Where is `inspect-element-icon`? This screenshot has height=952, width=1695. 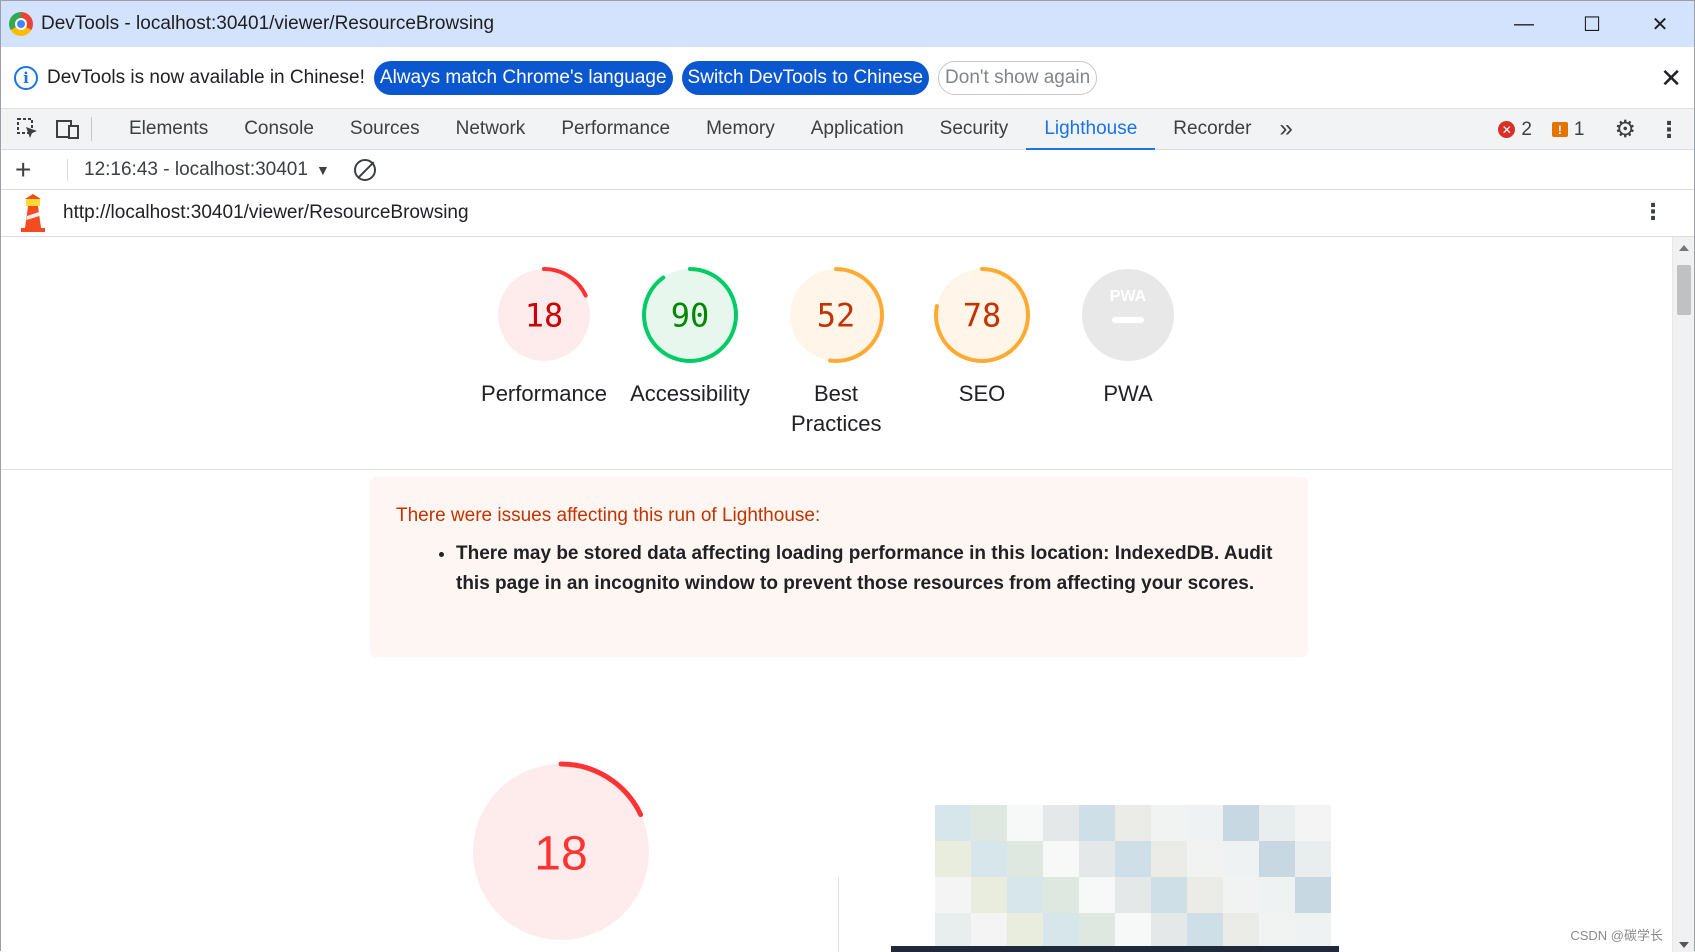
inspect-element-icon is located at coordinates (28, 129).